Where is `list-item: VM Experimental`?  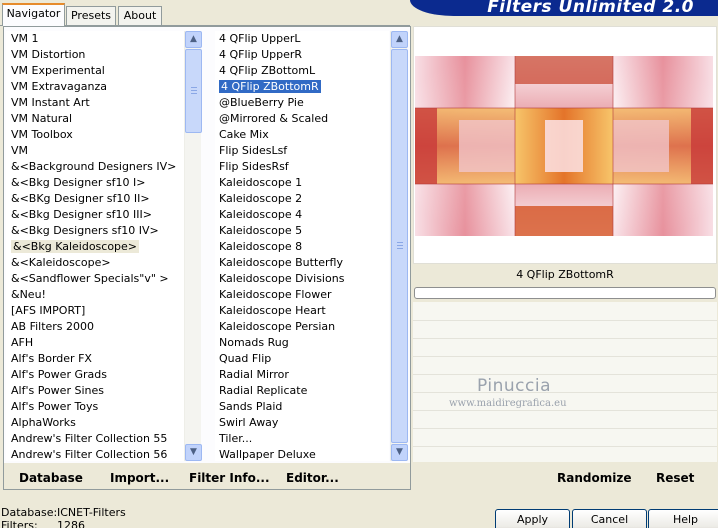 list-item: VM Experimental is located at coordinates (95, 71).